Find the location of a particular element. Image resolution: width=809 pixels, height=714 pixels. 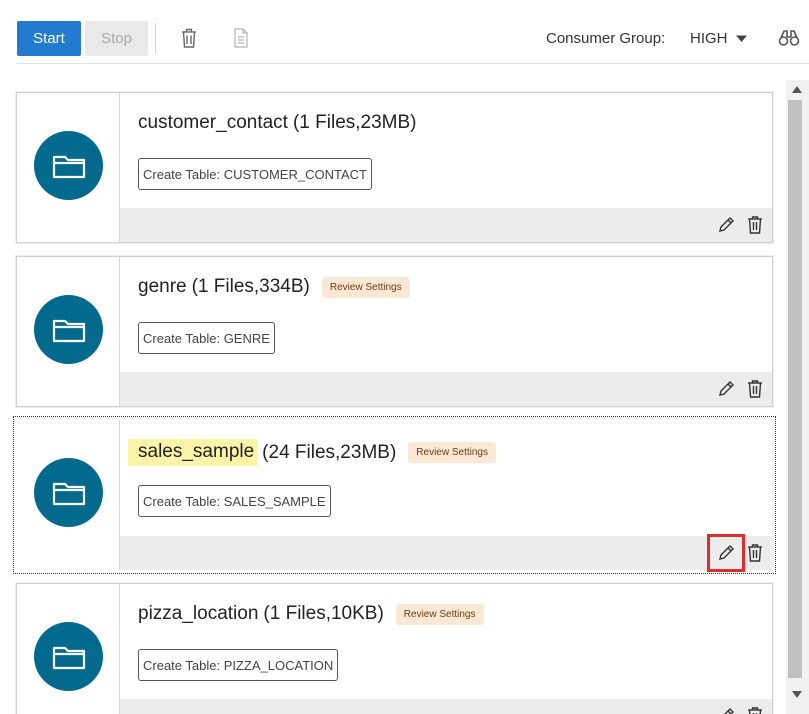

task-name: genre is located at coordinates (162, 286).